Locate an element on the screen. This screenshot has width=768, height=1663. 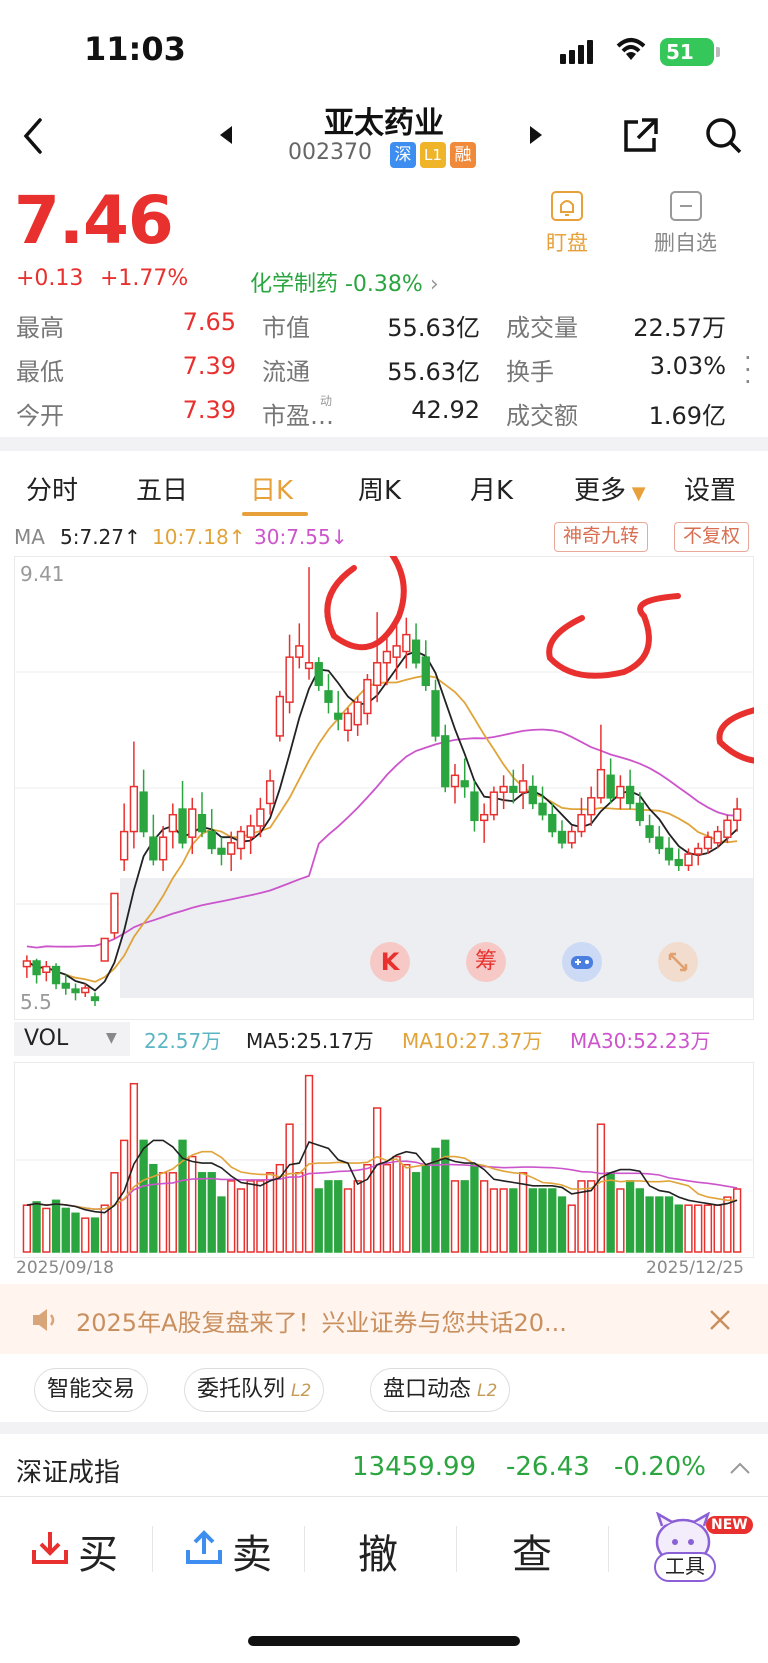
query-button: 查 is located at coordinates (532, 1551).